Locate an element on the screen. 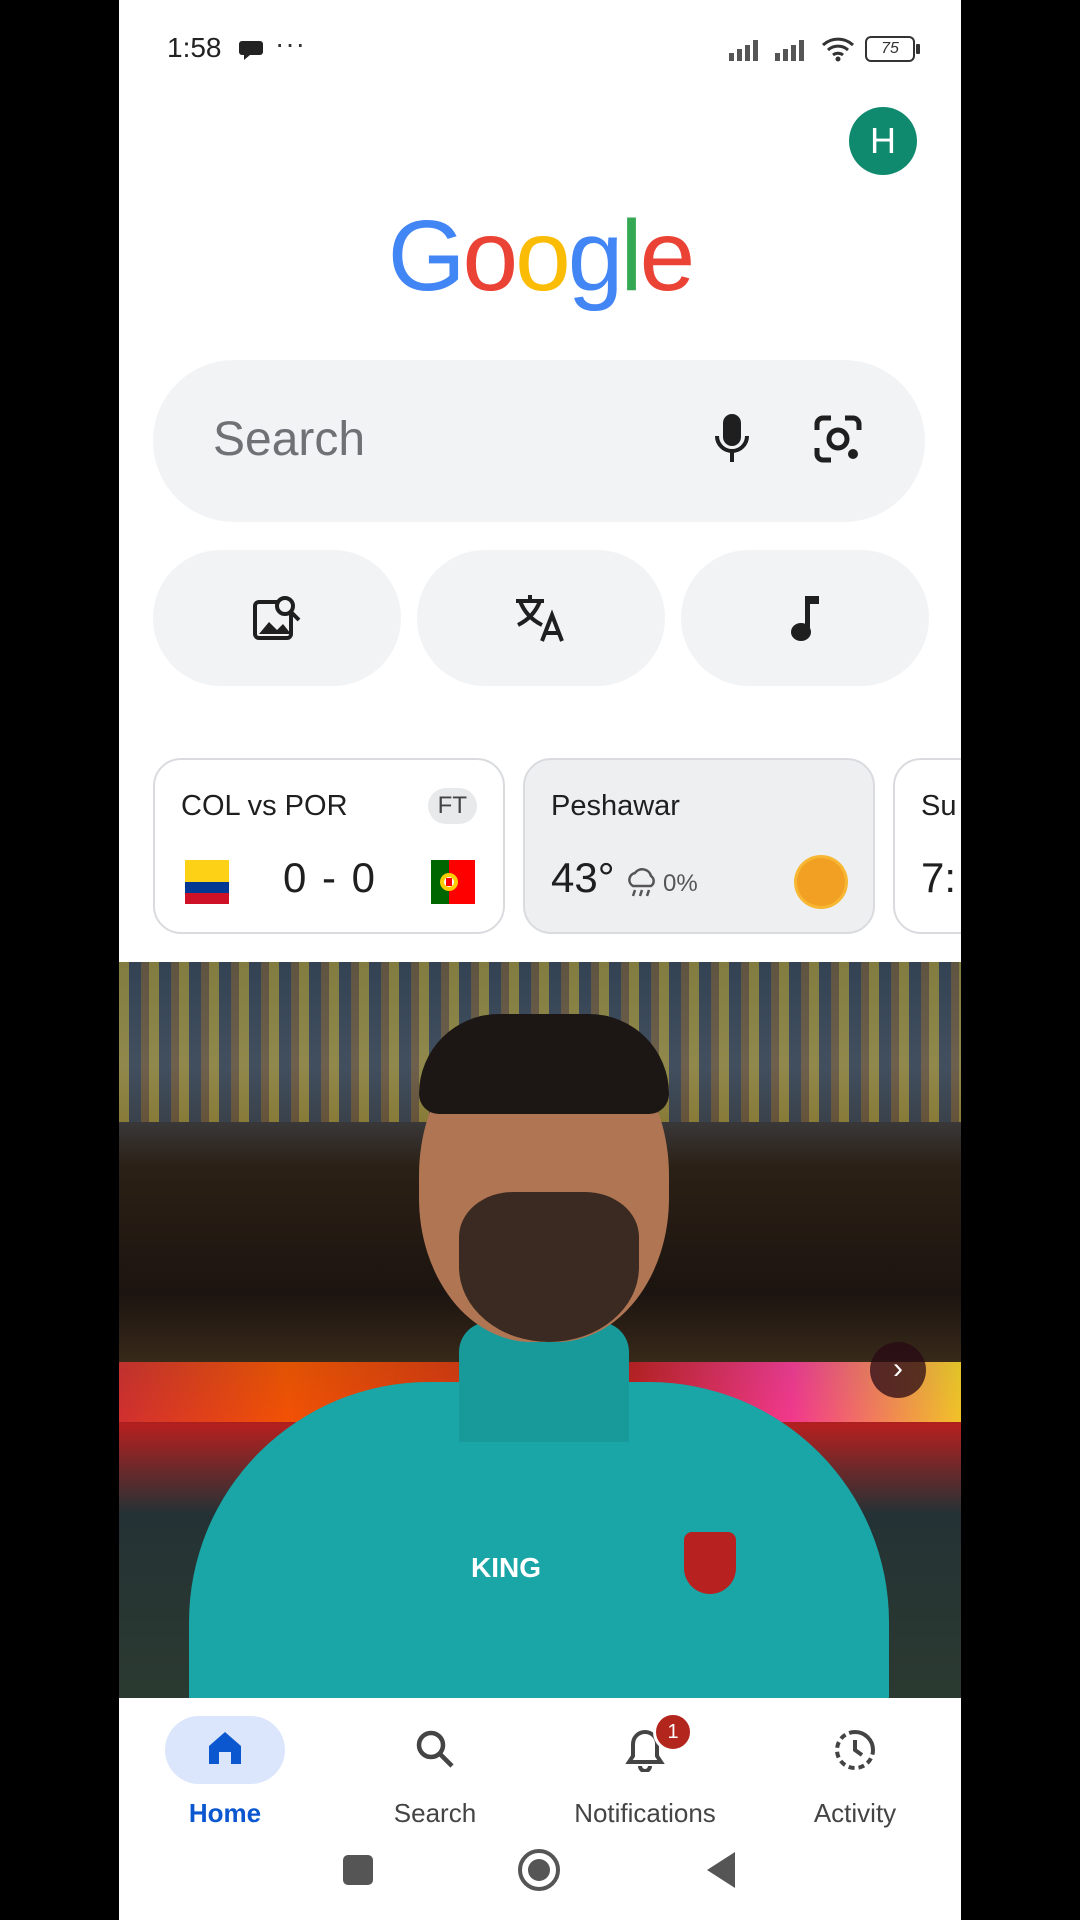 The height and width of the screenshot is (1920, 1080). nav-notifications: 1 Notifications is located at coordinates (641, 1768).